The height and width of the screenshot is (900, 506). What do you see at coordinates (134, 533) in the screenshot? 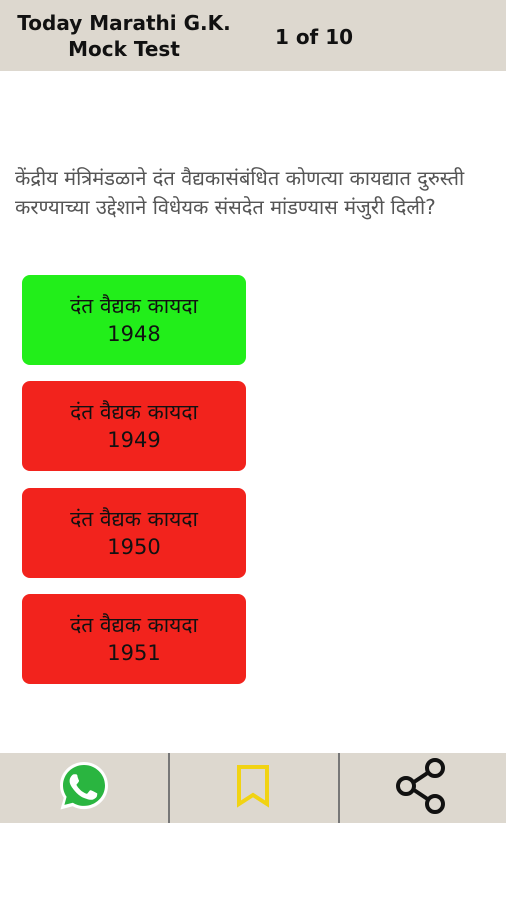
I see `option-3-button: दंत वैद्यक कायदा 1950` at bounding box center [134, 533].